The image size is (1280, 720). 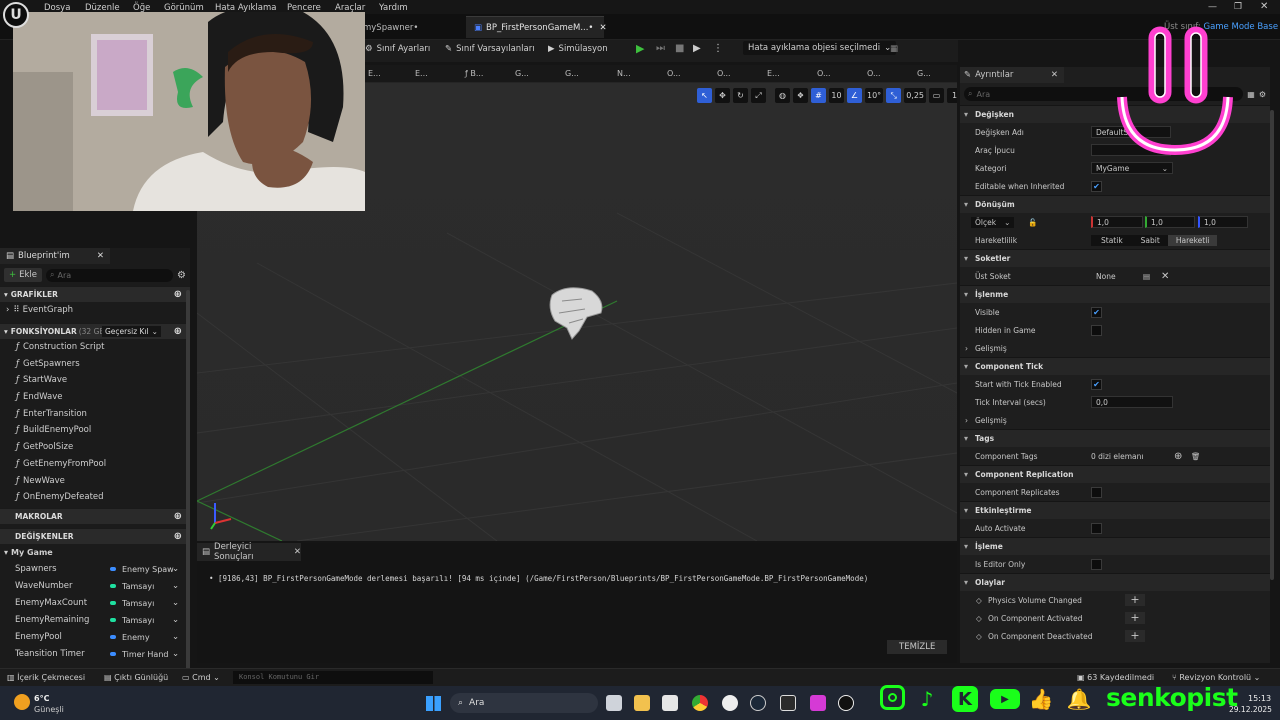 What do you see at coordinates (393, 8) in the screenshot?
I see `menu-help: Yardım` at bounding box center [393, 8].